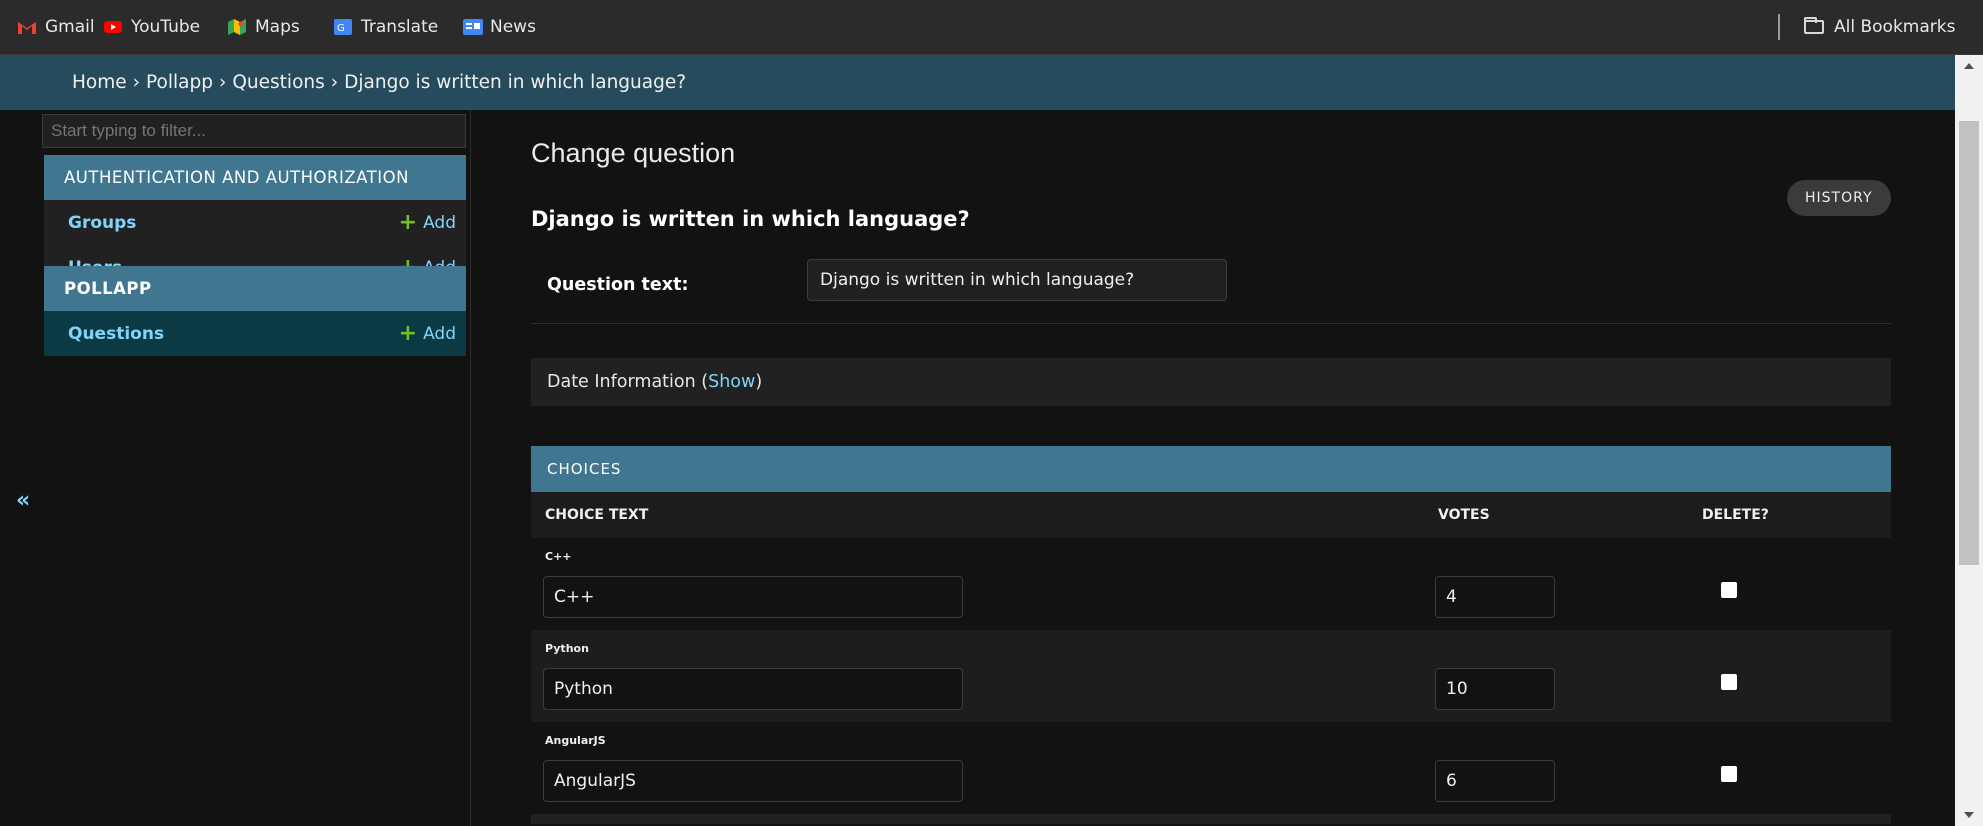  I want to click on history-button: HISTORY, so click(1839, 198).